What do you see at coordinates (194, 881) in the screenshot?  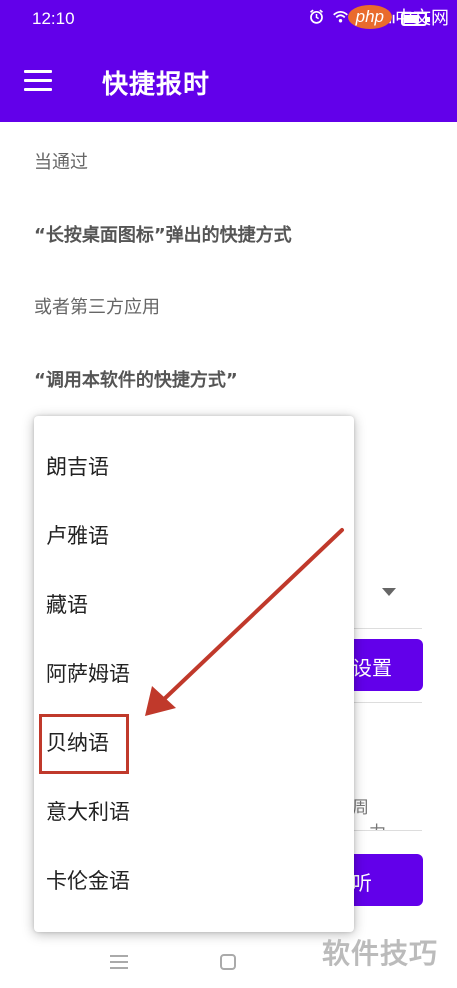 I see `dropdown-option: 卡伦金语` at bounding box center [194, 881].